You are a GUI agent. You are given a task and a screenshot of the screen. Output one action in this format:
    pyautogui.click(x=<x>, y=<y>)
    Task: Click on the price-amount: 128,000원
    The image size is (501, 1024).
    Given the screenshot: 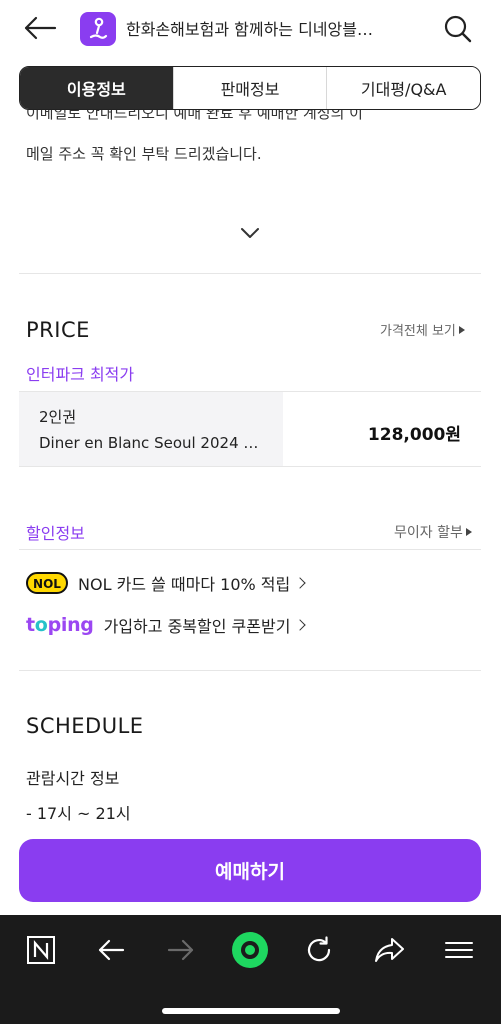 What is the action you would take?
    pyautogui.click(x=414, y=435)
    